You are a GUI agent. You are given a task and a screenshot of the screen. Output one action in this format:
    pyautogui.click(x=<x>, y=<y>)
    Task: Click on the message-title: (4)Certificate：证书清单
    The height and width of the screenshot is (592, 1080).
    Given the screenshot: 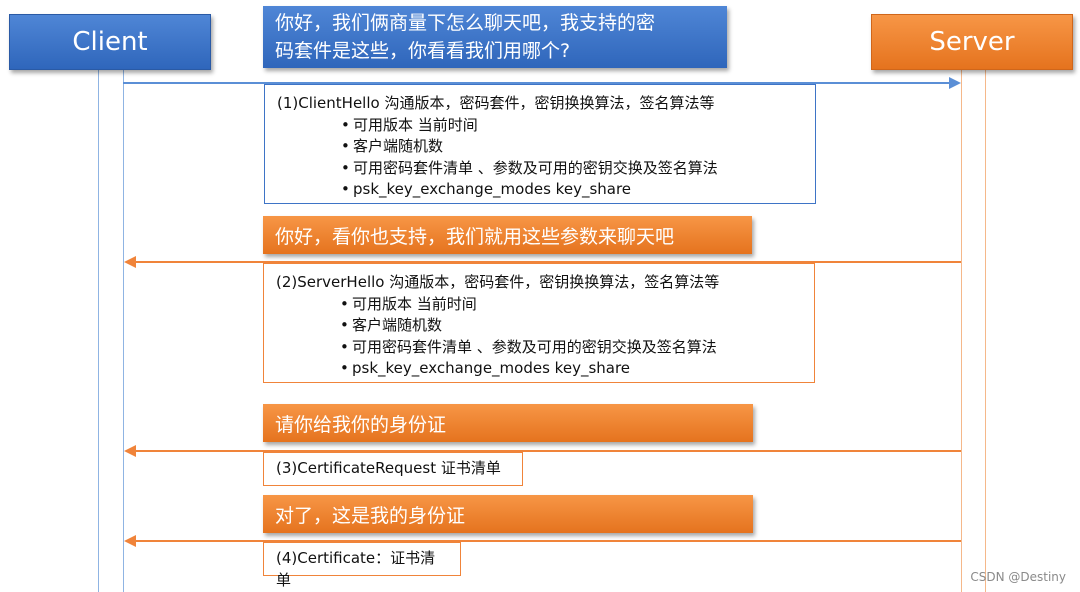 What is the action you would take?
    pyautogui.click(x=356, y=569)
    